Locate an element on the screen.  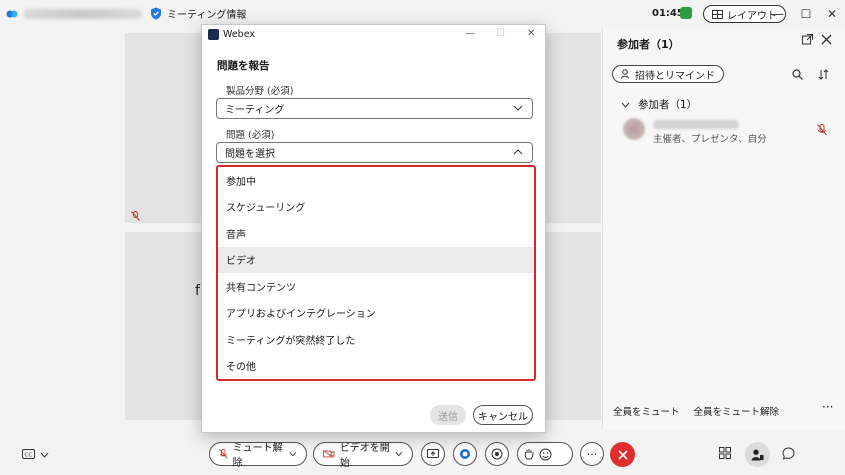
record-button is located at coordinates (497, 454).